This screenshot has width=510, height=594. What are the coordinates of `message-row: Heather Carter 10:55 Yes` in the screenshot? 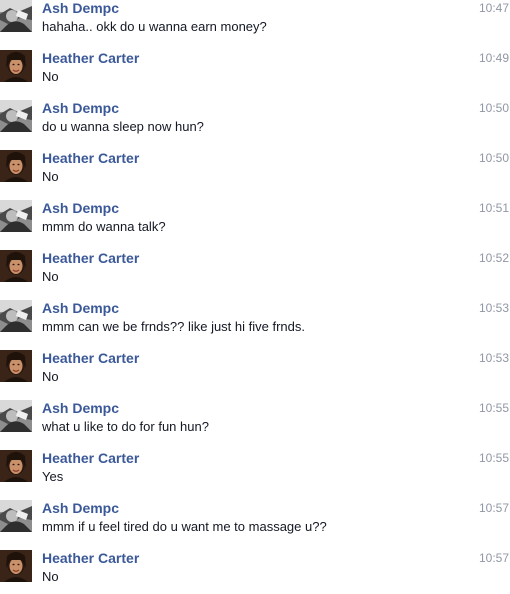 It's located at (255, 469).